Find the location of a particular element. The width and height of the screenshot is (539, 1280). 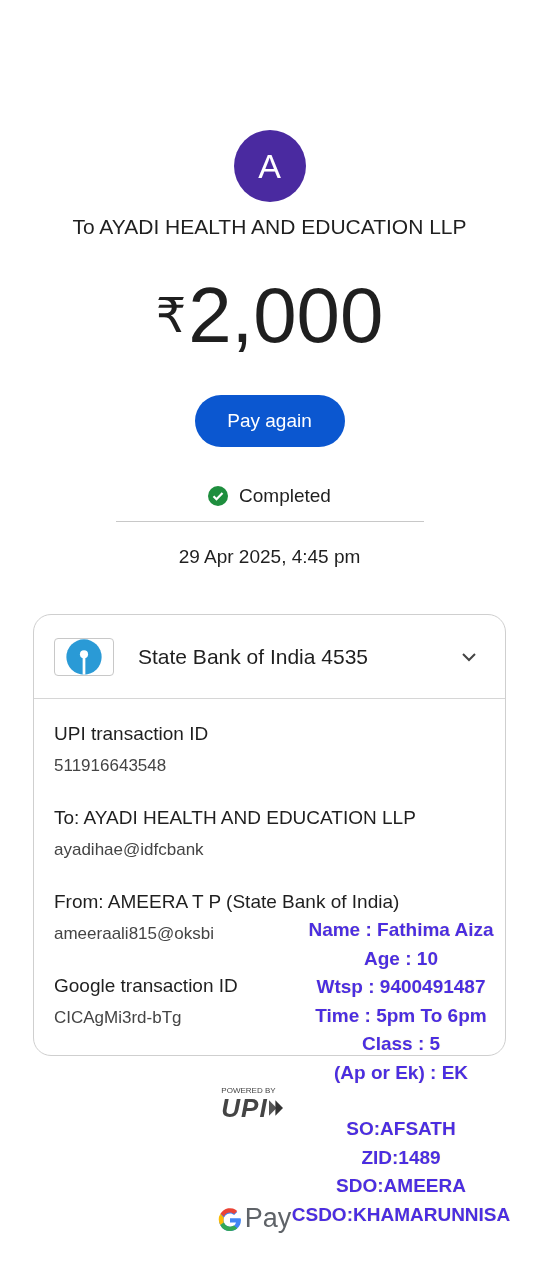

pay-again-button: Pay again is located at coordinates (269, 421).